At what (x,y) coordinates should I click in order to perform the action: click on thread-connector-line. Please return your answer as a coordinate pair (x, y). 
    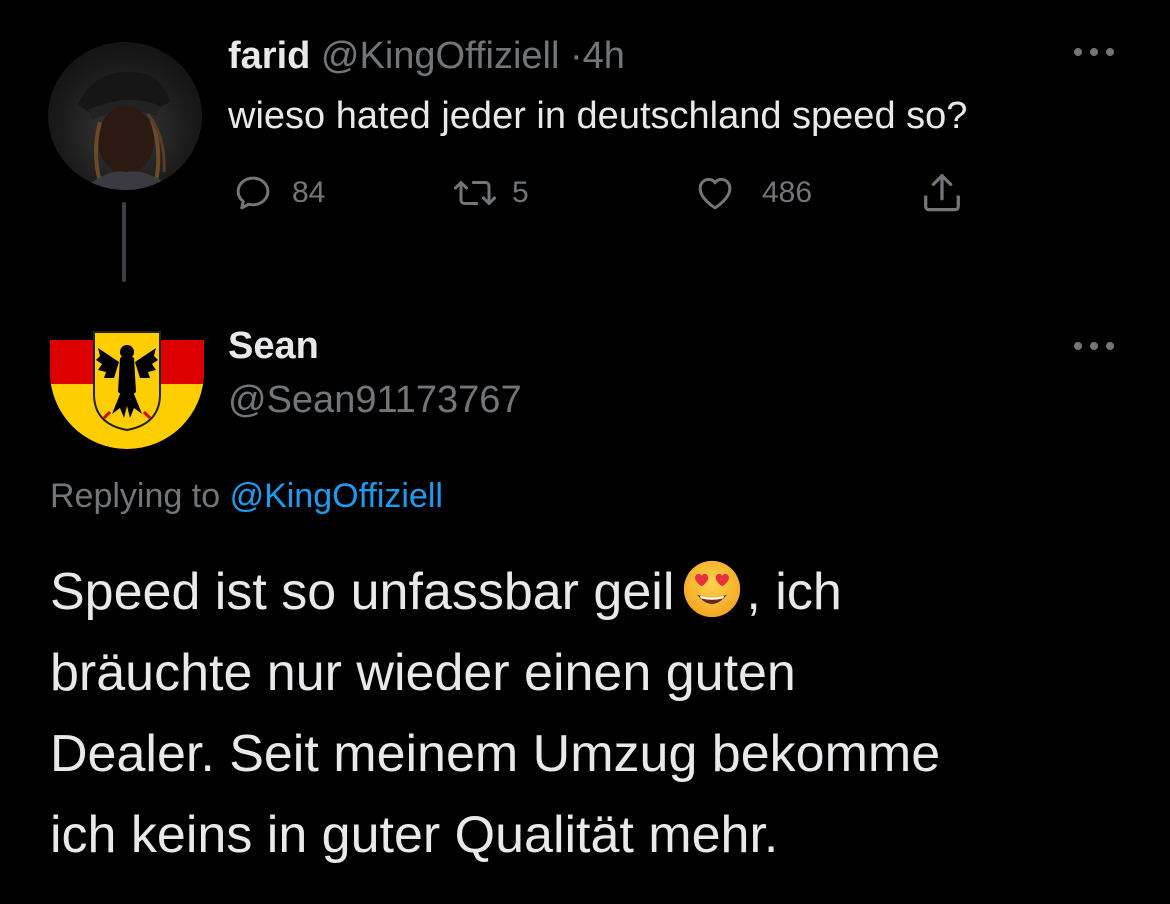
    Looking at the image, I should click on (124, 242).